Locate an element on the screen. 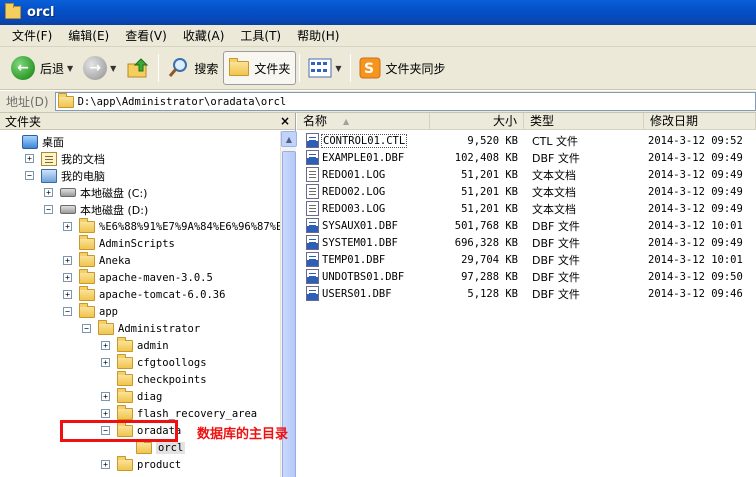  file-row: REDO02.LOG 51,201 KB 文本文档 2014-3-12 09:49 is located at coordinates (526, 191).